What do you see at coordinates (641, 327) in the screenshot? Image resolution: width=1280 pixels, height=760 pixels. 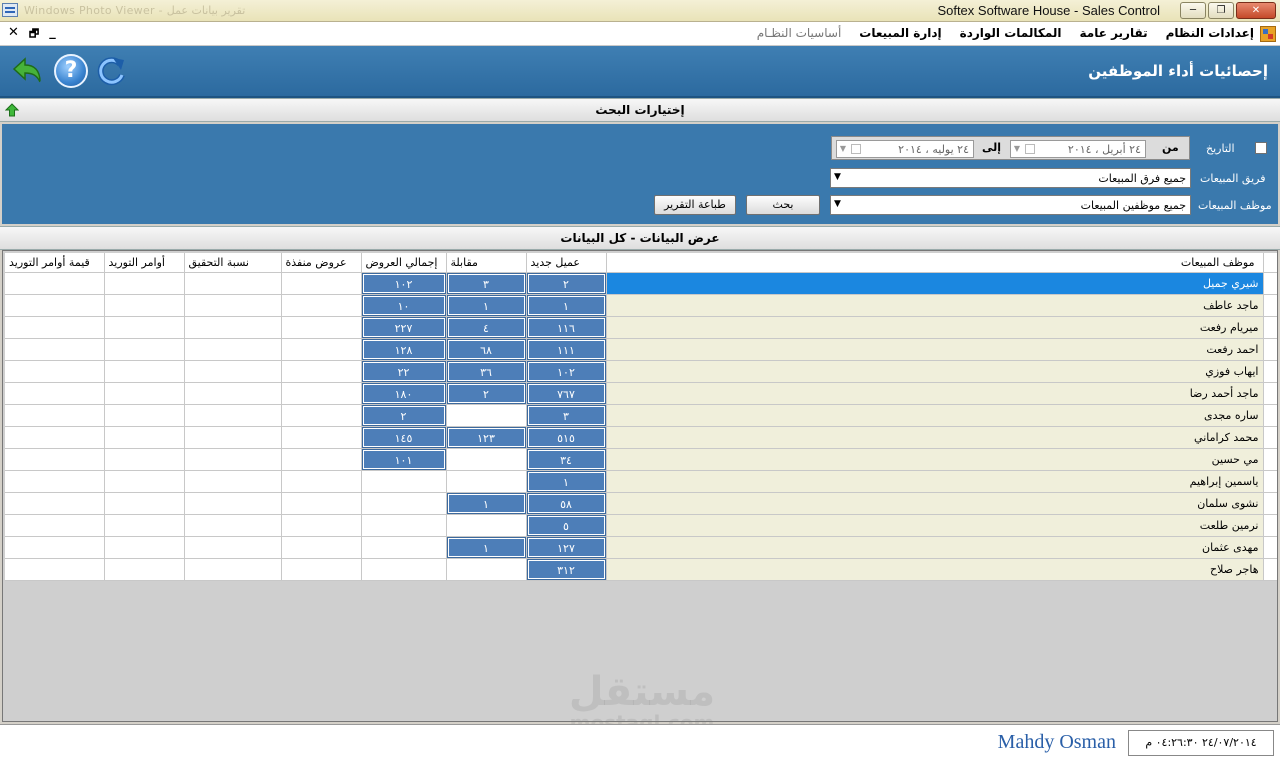 I see `table-row: ٢٢٧ ٤ ١١٦ ميريام رفعت` at bounding box center [641, 327].